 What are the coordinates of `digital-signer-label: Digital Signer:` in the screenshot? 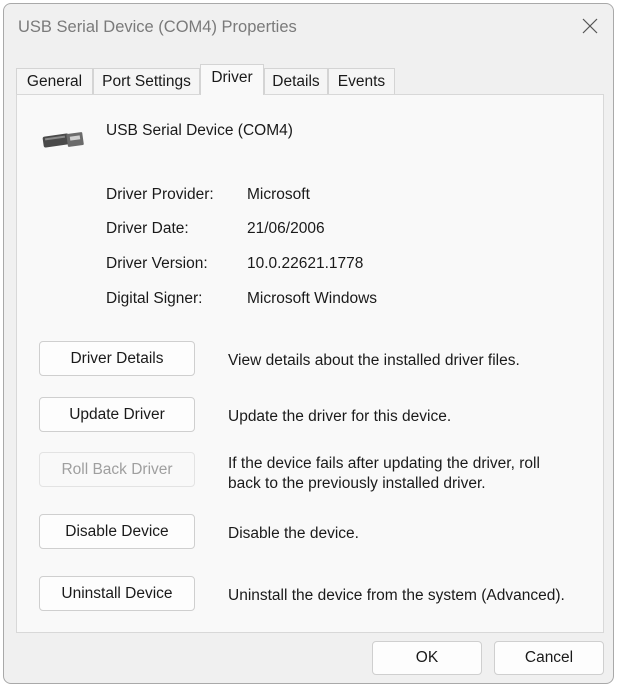 It's located at (154, 298).